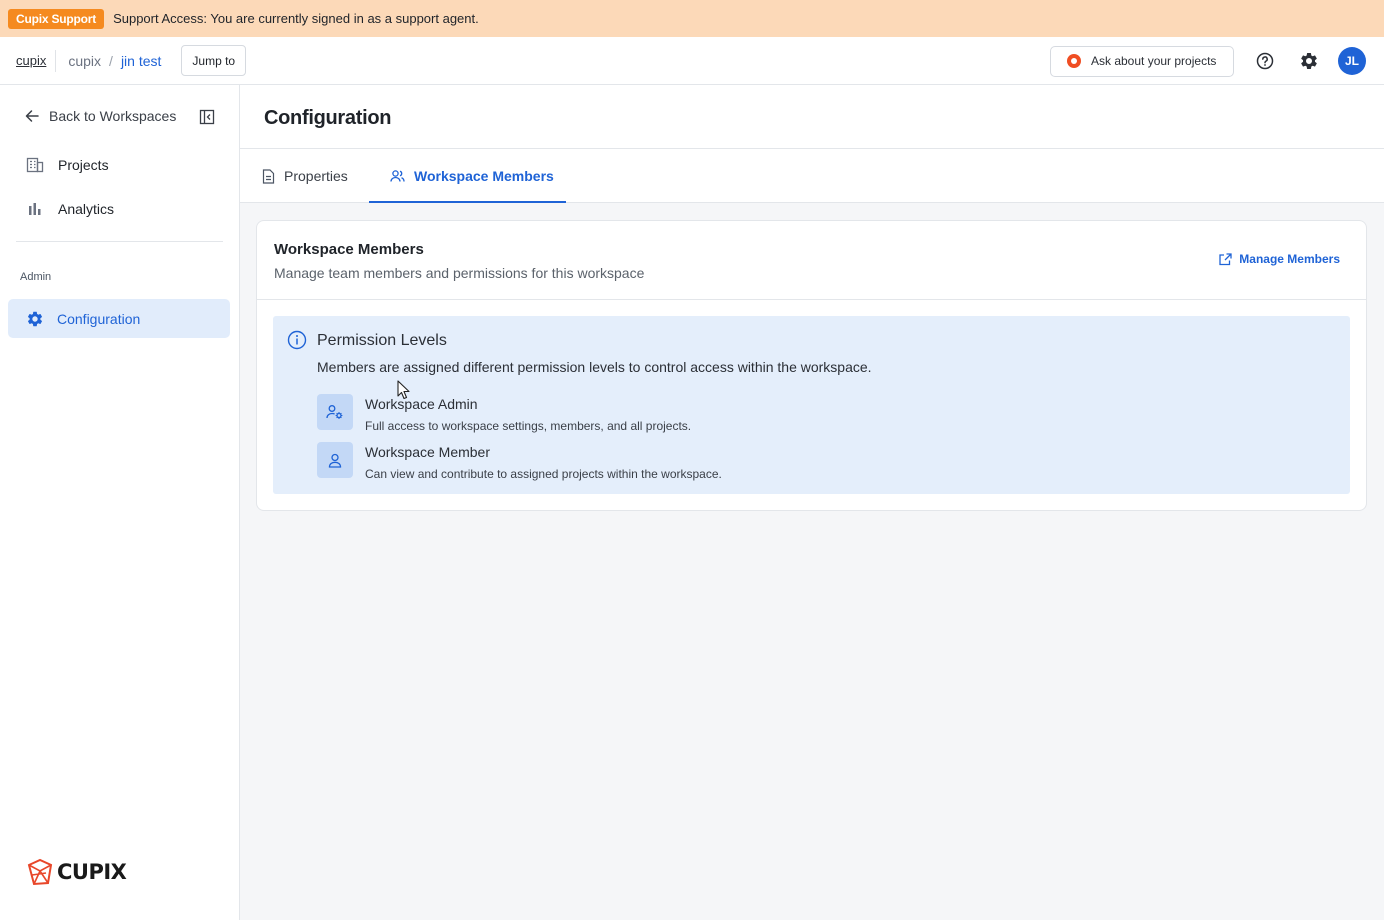  I want to click on user-avatar: JL, so click(1352, 61).